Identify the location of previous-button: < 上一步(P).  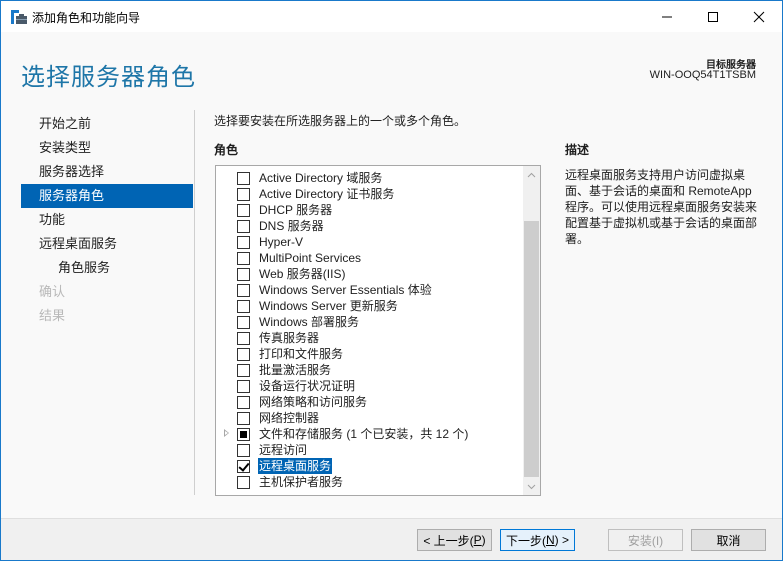
(454, 540).